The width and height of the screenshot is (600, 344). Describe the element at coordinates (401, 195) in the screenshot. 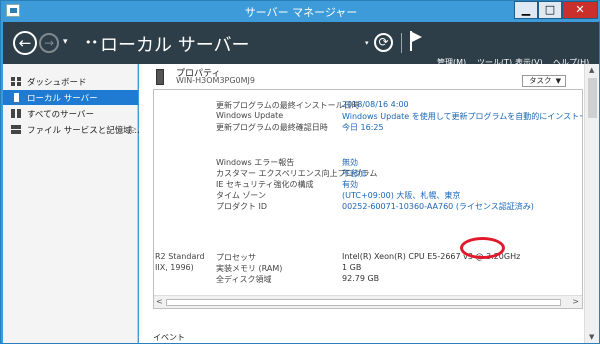

I see `prop-value-time-zone: (UTC+09:00) 大阪、札幌、東京` at that location.